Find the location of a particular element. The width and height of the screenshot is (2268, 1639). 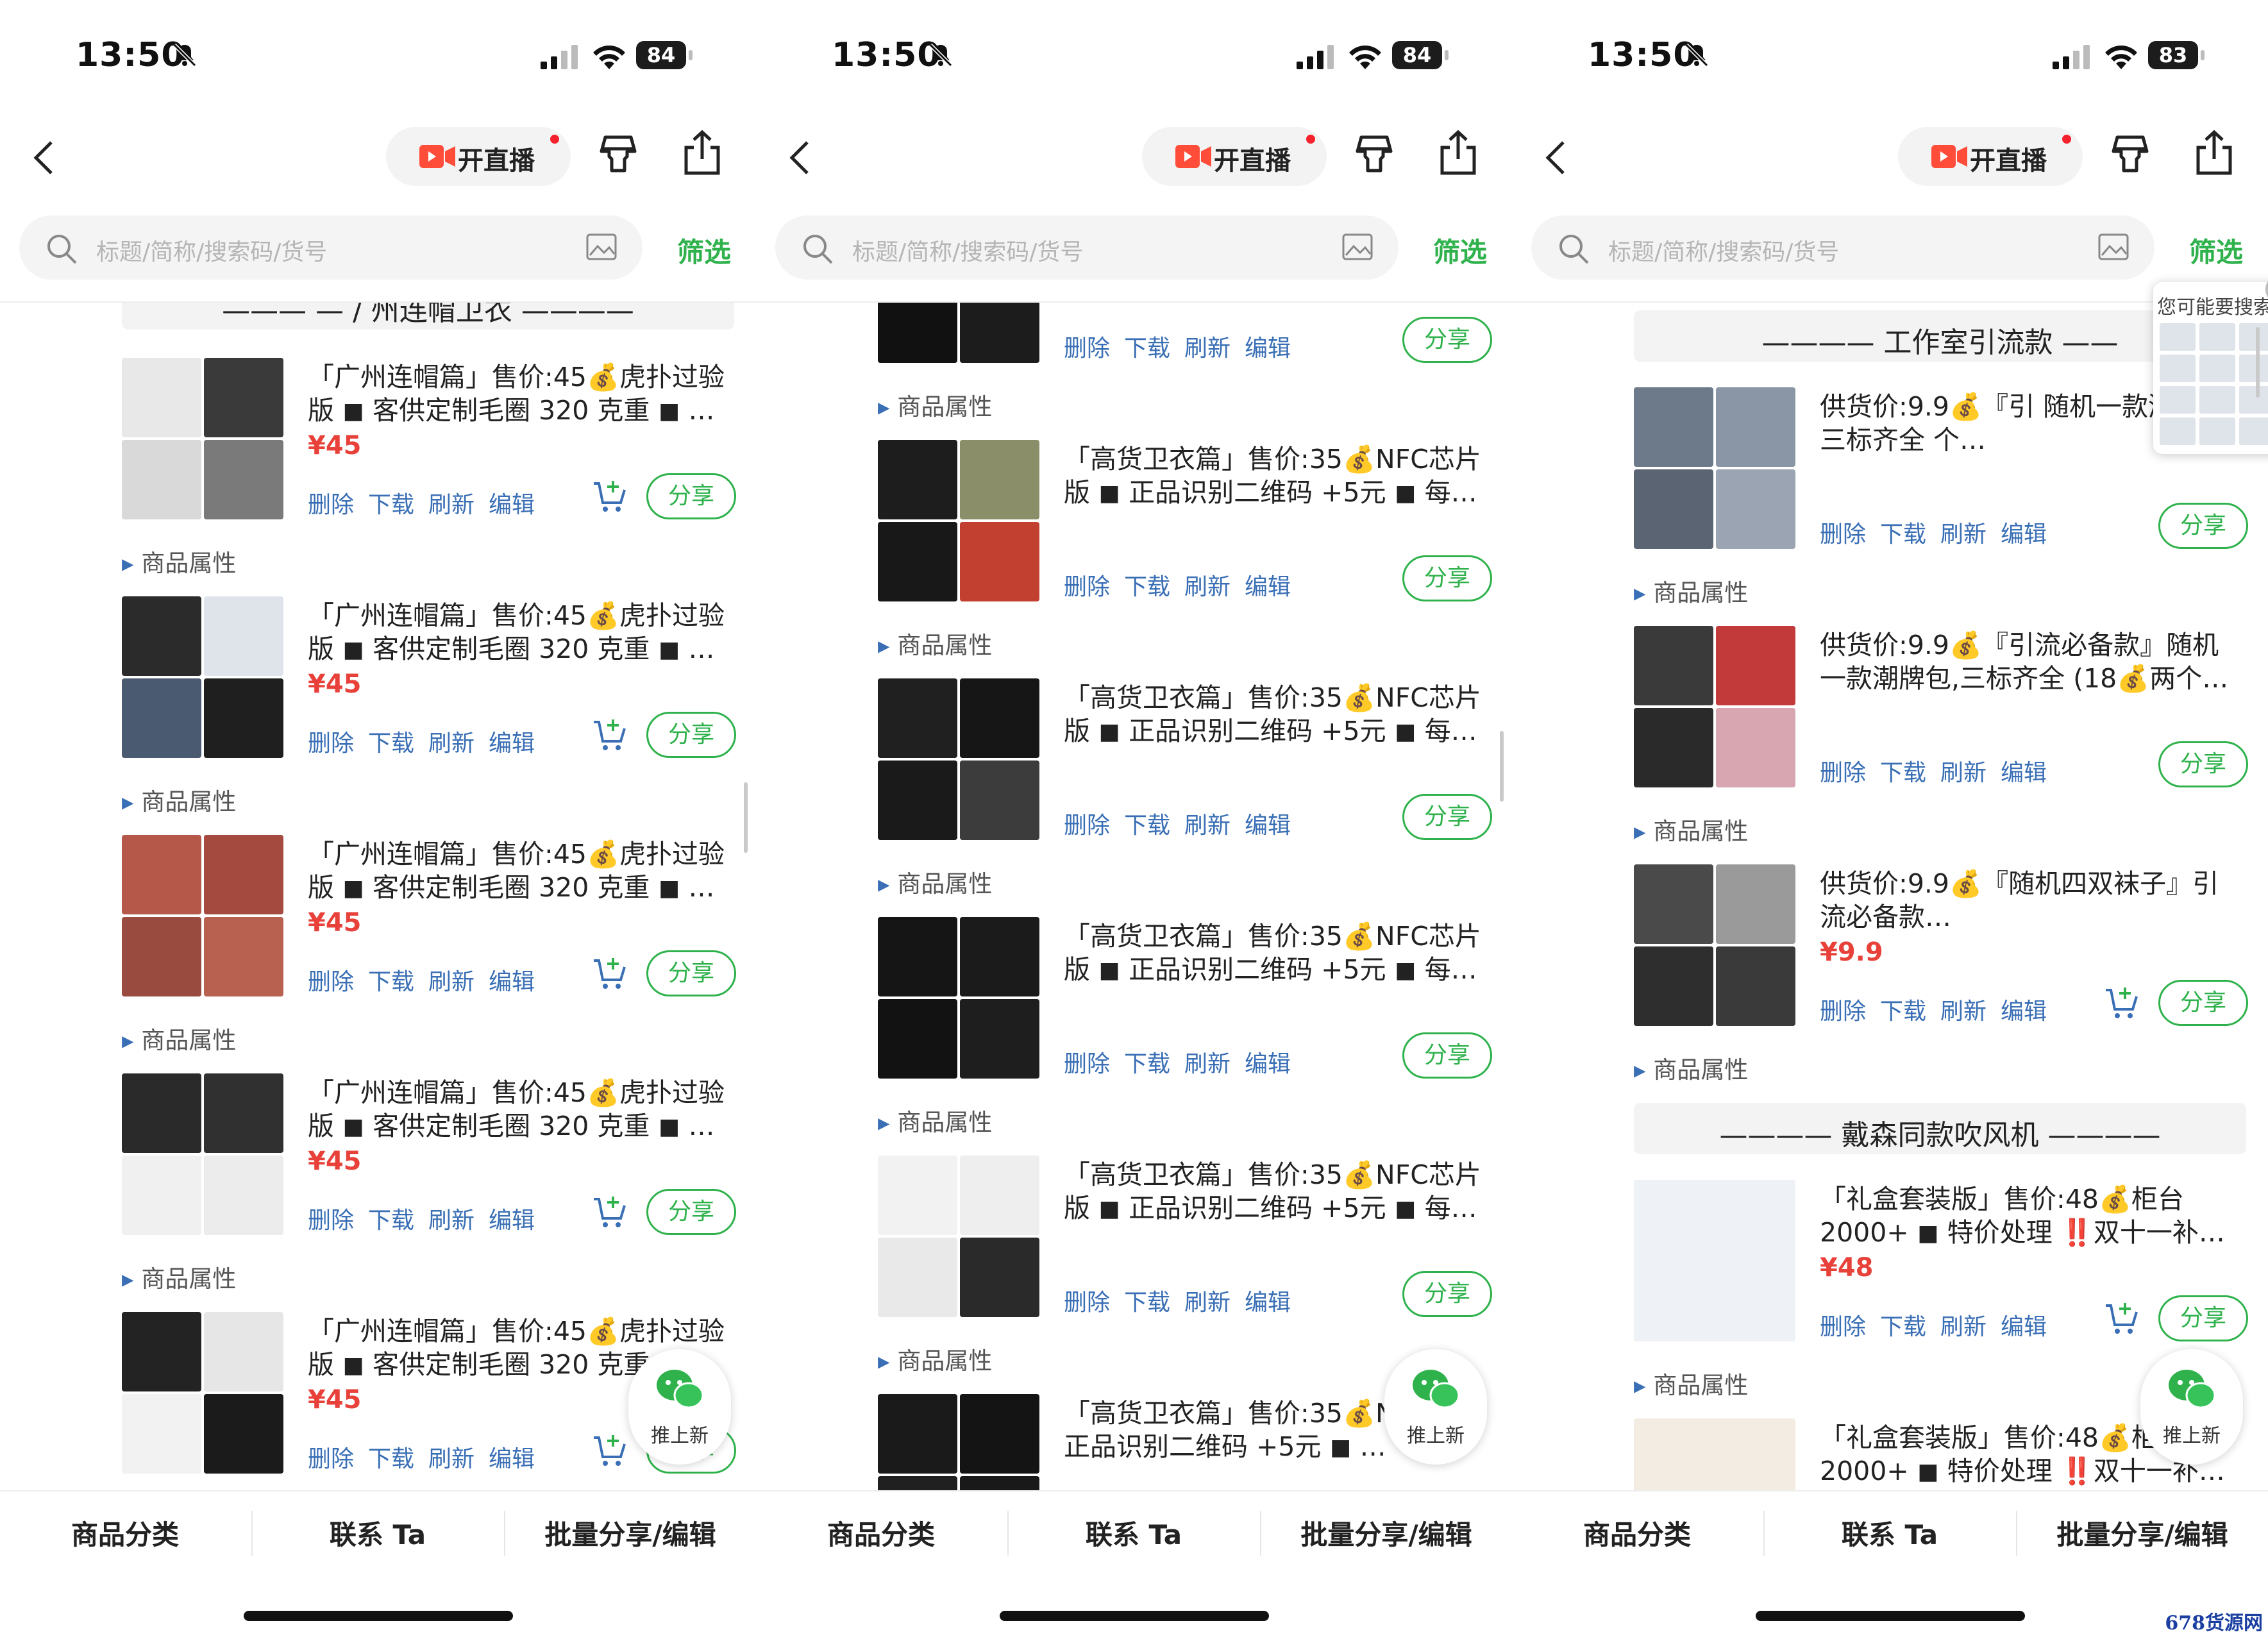

home-indicator is located at coordinates (1134, 1616).